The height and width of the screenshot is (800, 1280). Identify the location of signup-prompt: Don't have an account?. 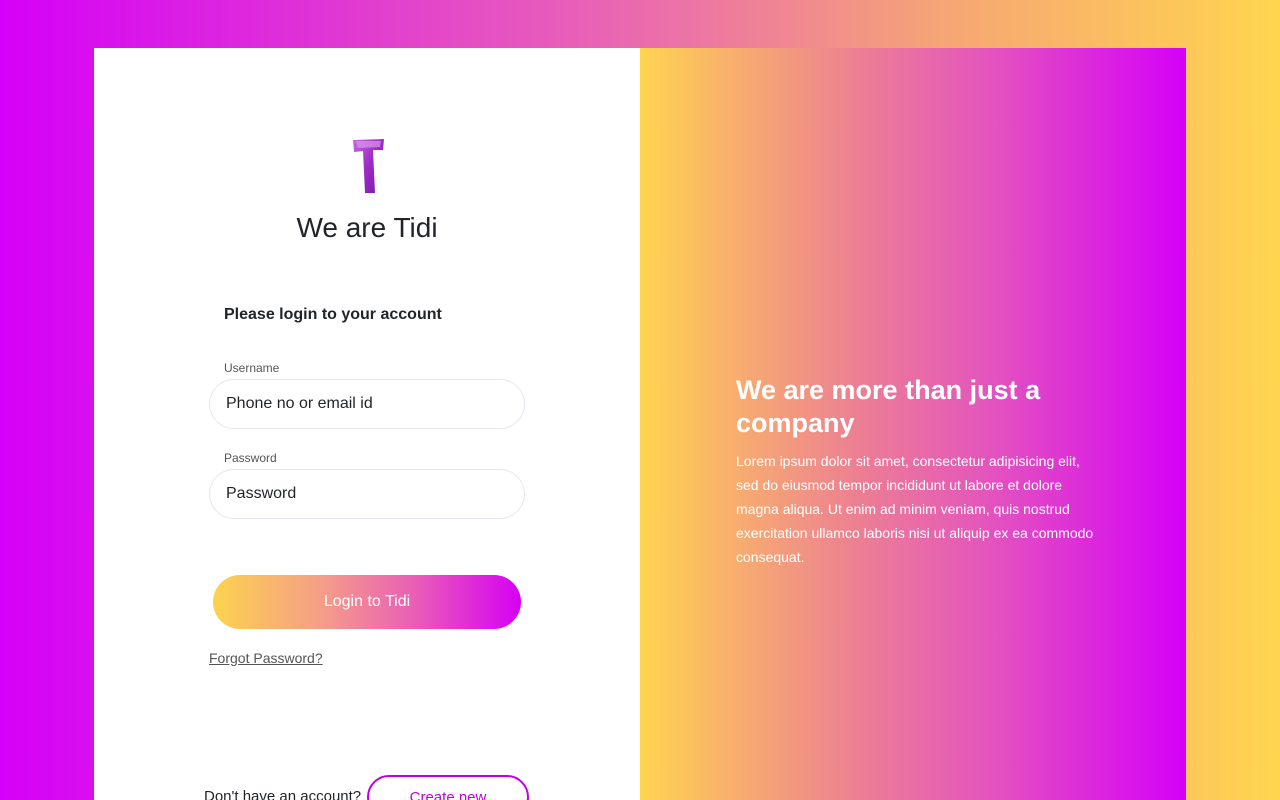
(283, 794).